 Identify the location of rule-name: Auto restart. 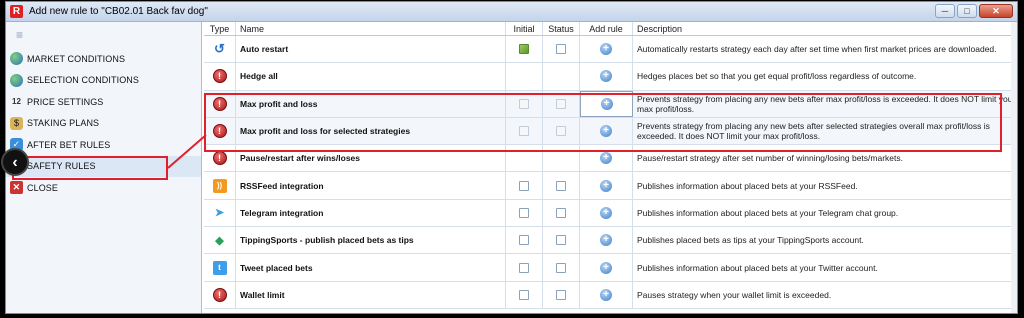
(371, 49).